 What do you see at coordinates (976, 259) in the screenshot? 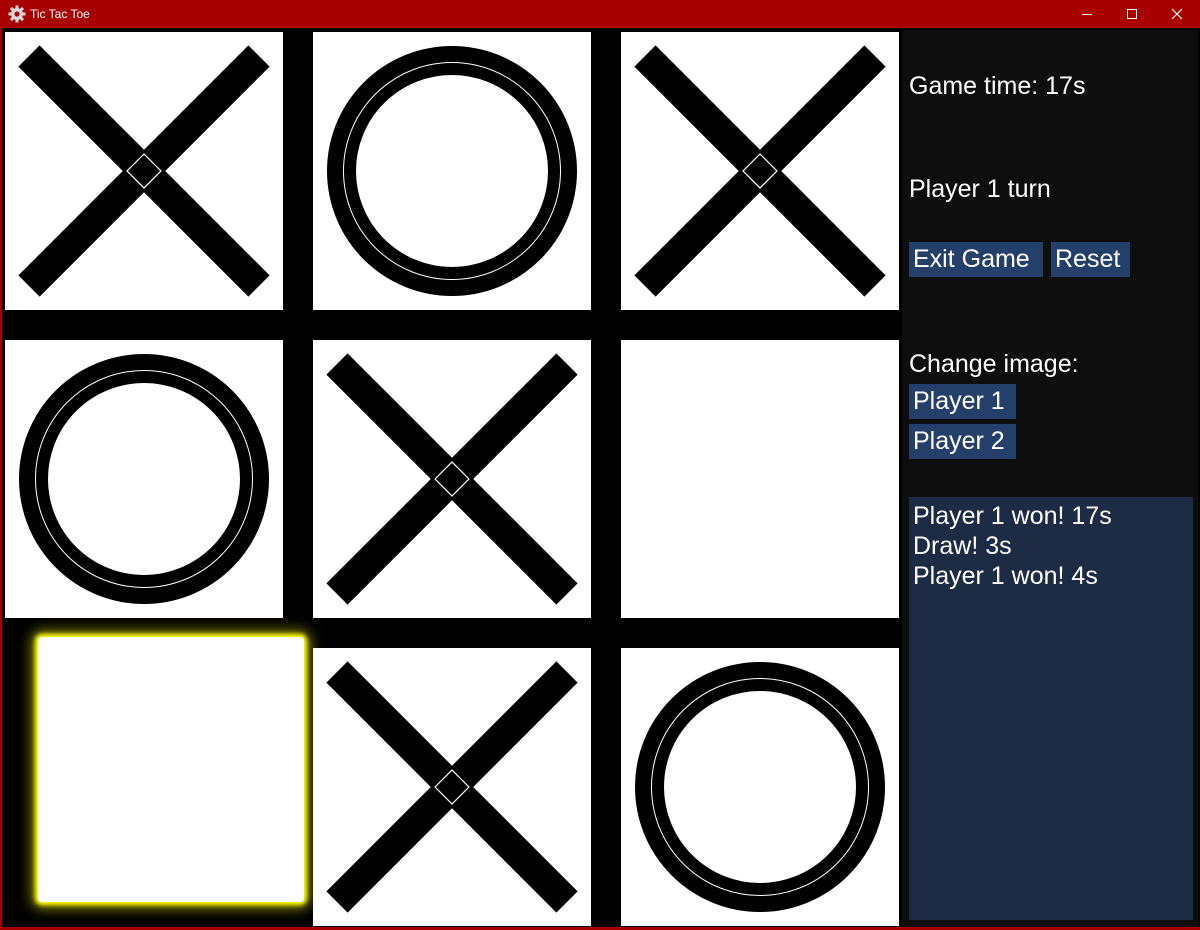
I see `exit-game-button: Exit Game` at bounding box center [976, 259].